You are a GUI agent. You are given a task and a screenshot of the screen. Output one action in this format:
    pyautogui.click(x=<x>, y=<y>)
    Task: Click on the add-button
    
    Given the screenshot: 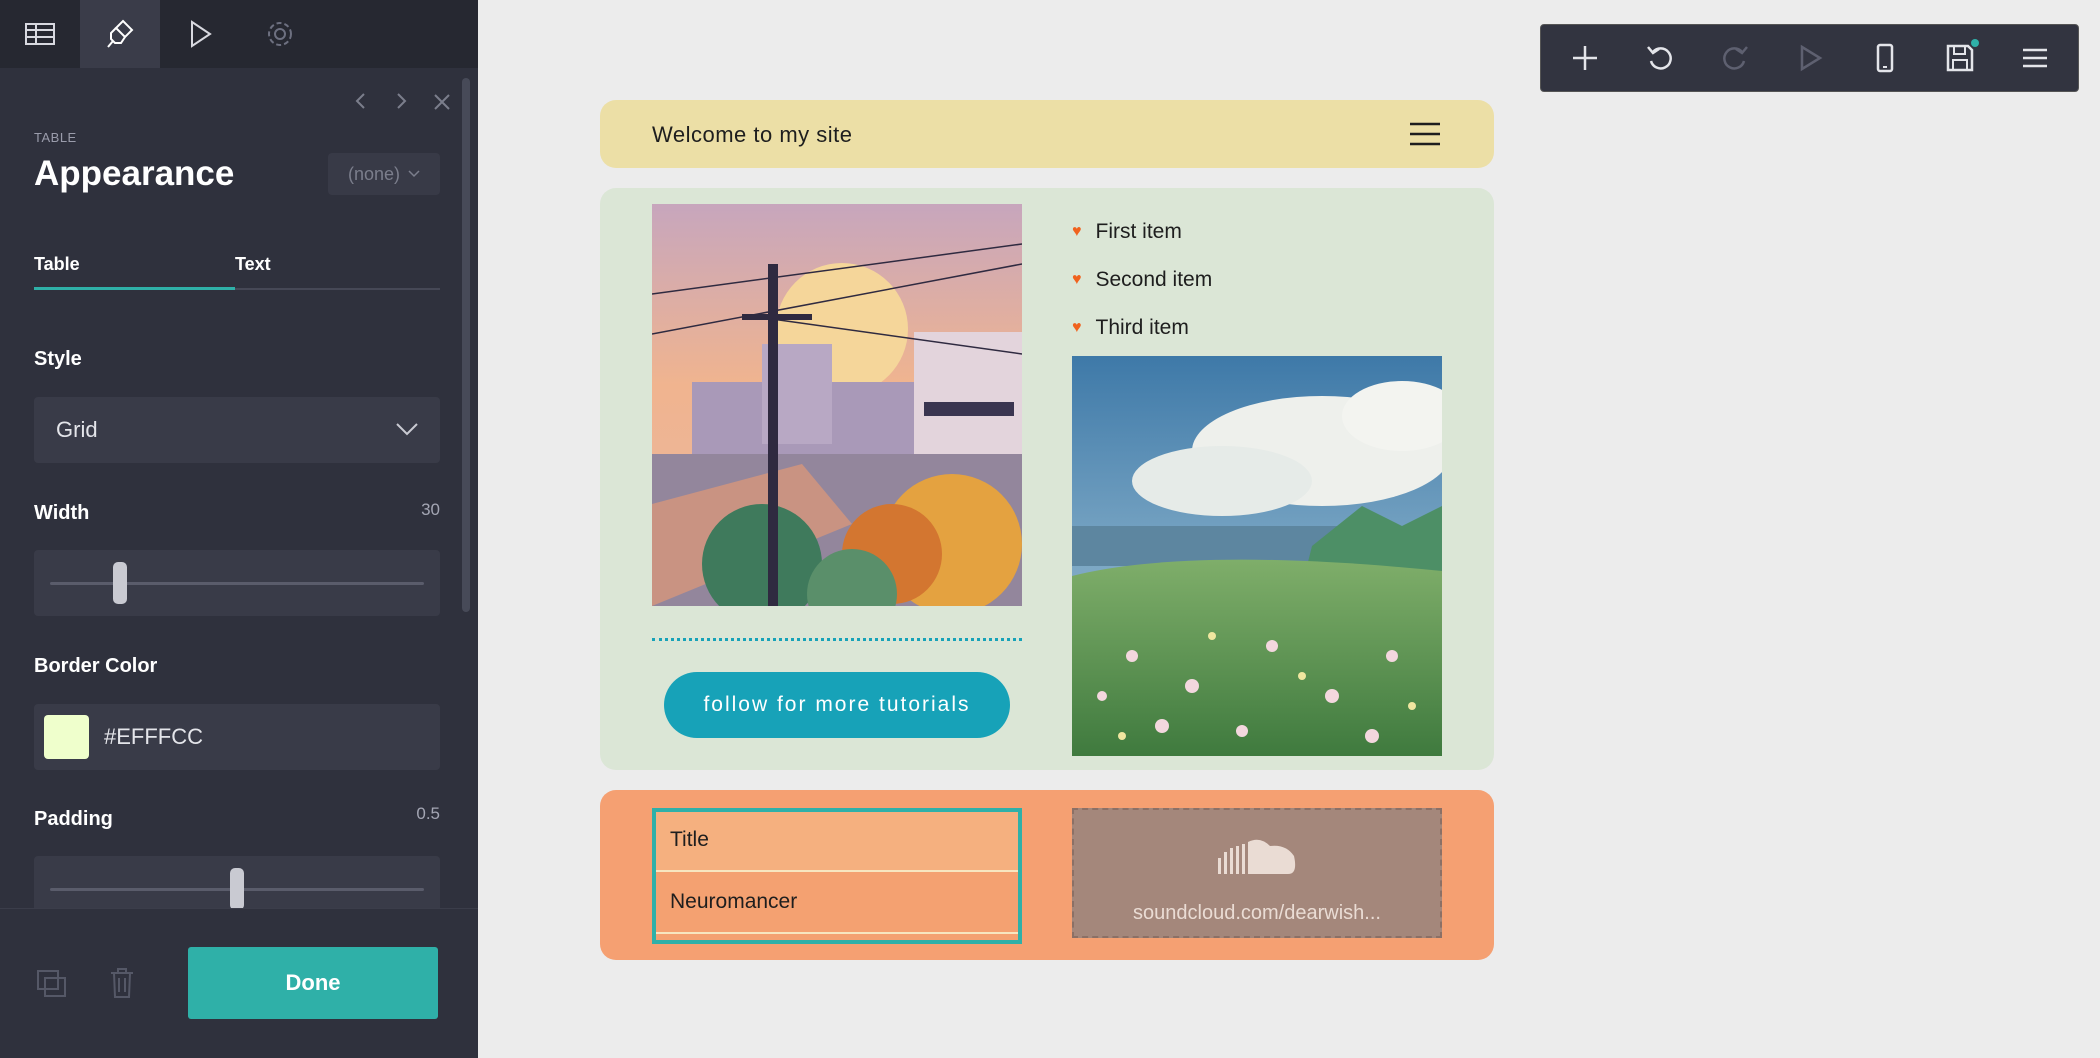 What is the action you would take?
    pyautogui.click(x=1585, y=58)
    